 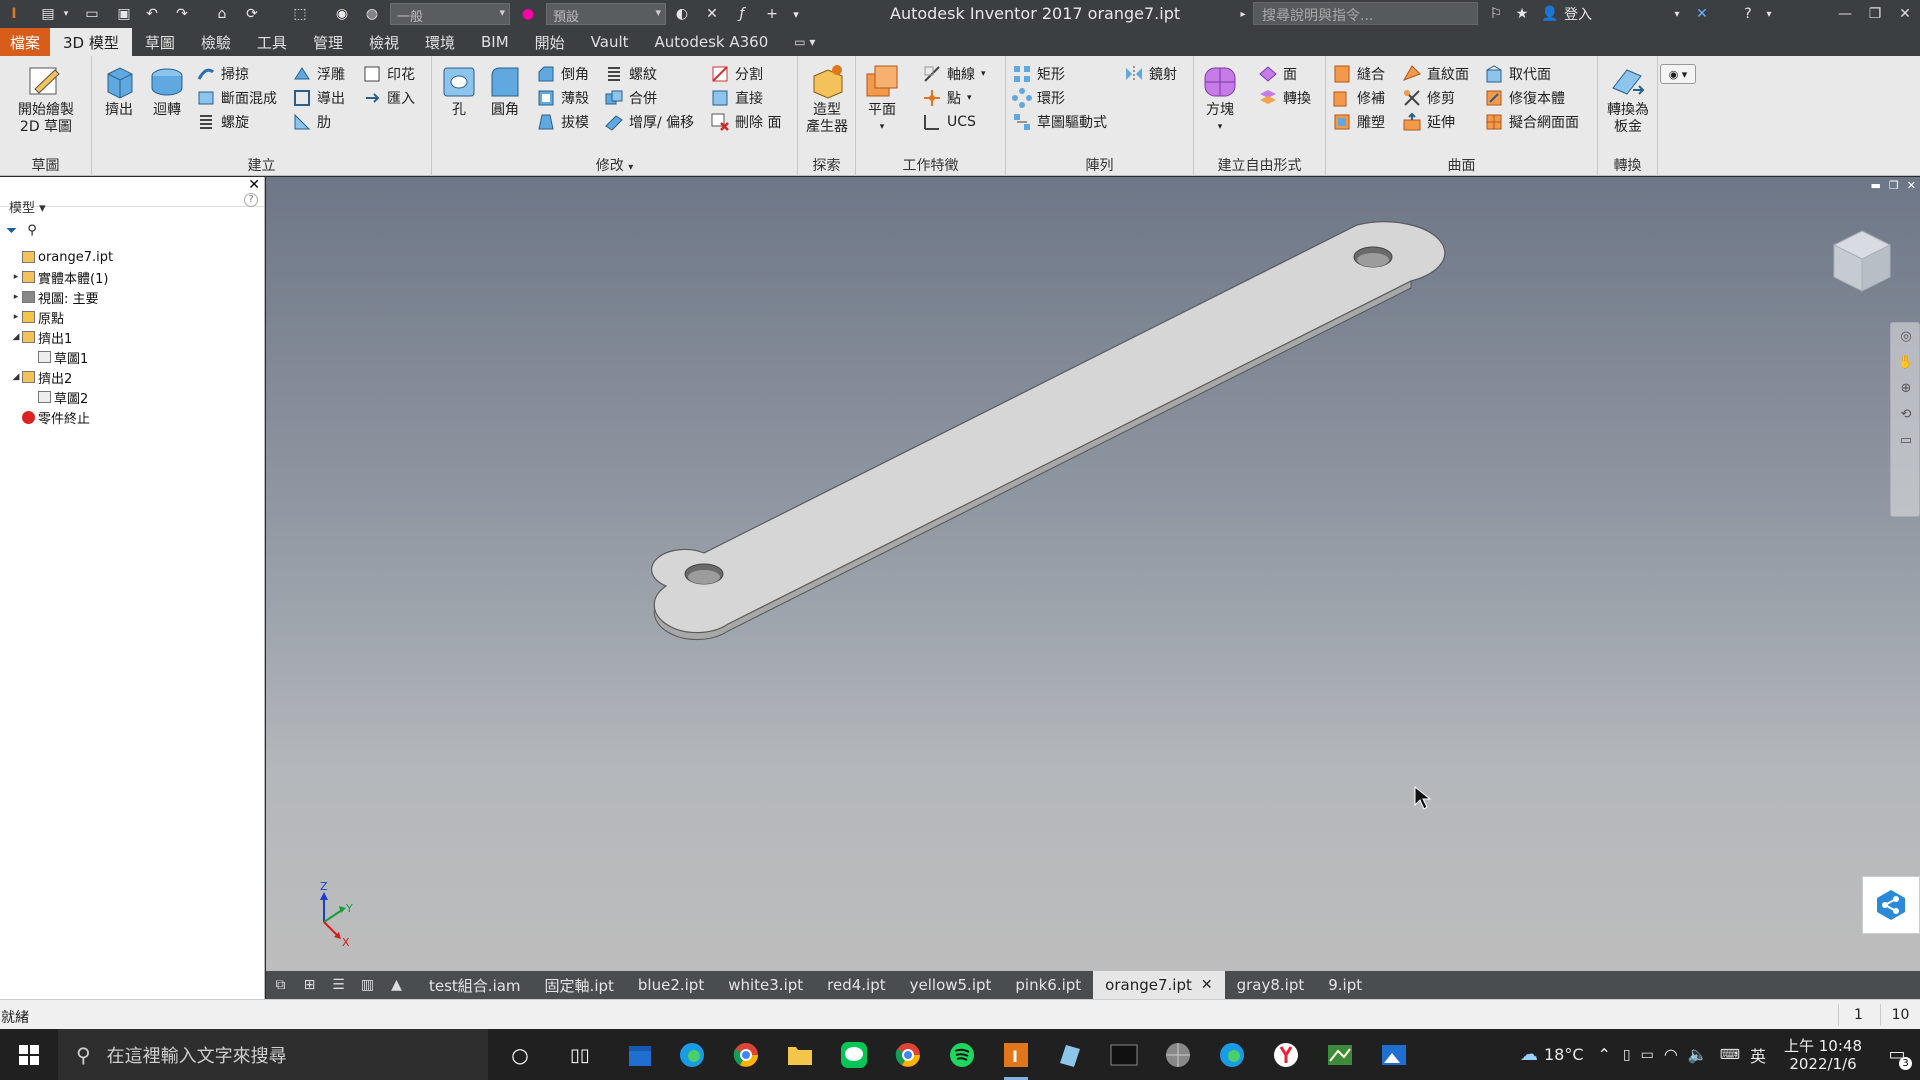 I want to click on document-tab: 固定軸.ipt, so click(x=579, y=985).